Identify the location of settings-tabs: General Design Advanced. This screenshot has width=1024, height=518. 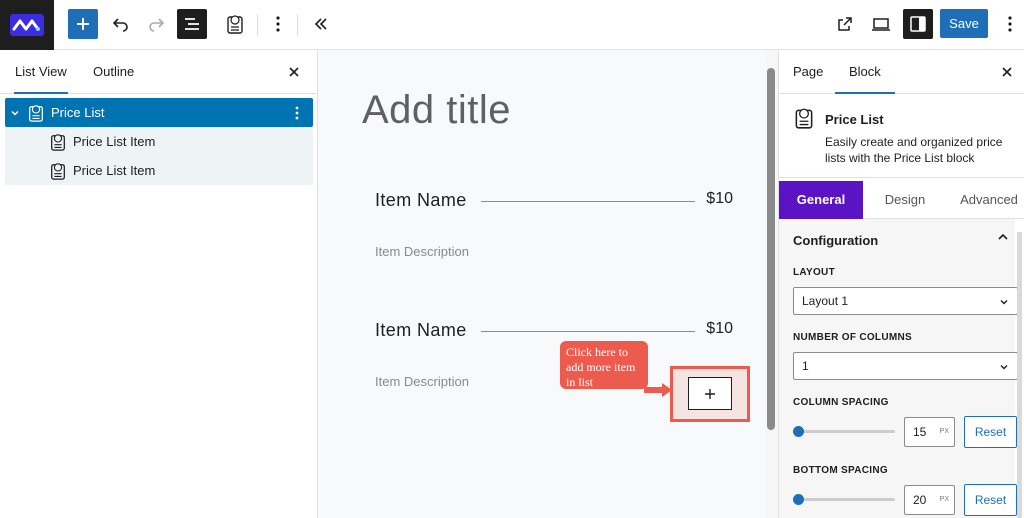
(901, 200).